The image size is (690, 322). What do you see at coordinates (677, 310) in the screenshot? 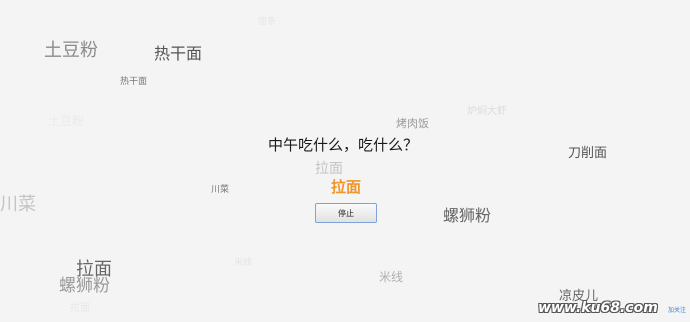
I see `watermark-follow-tag: 加关注` at bounding box center [677, 310].